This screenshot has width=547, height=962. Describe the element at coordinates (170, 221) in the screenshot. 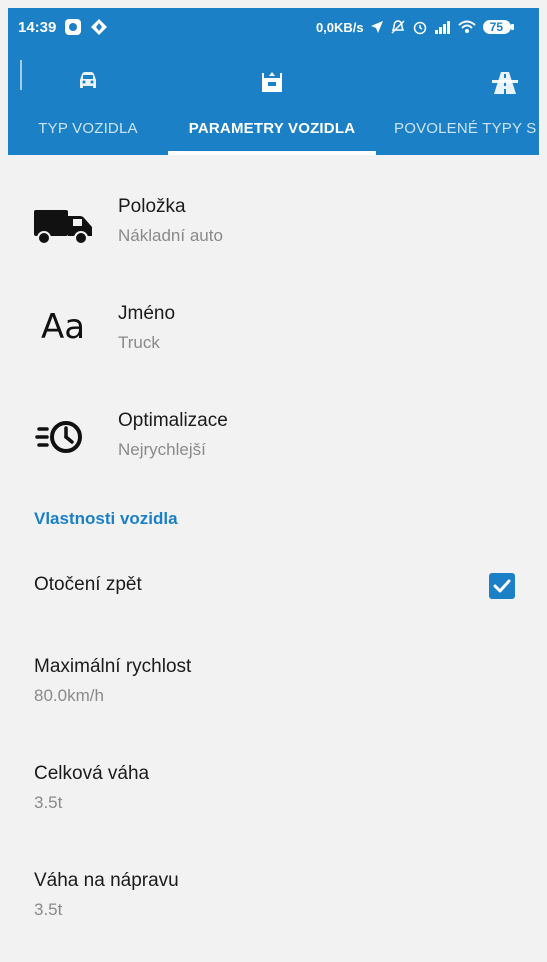

I see `list-item-text: Položka Nákladní auto` at that location.